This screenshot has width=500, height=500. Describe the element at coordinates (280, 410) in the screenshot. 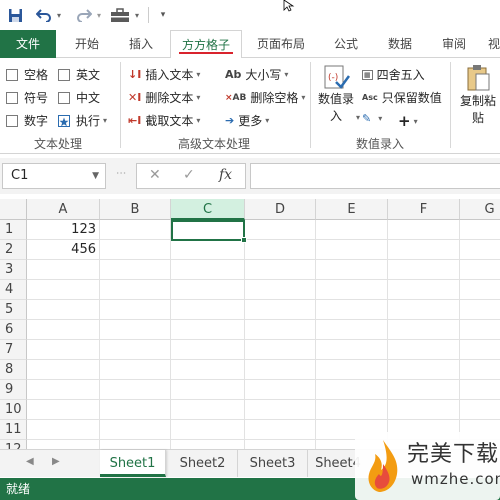

I see `cell-d10` at that location.